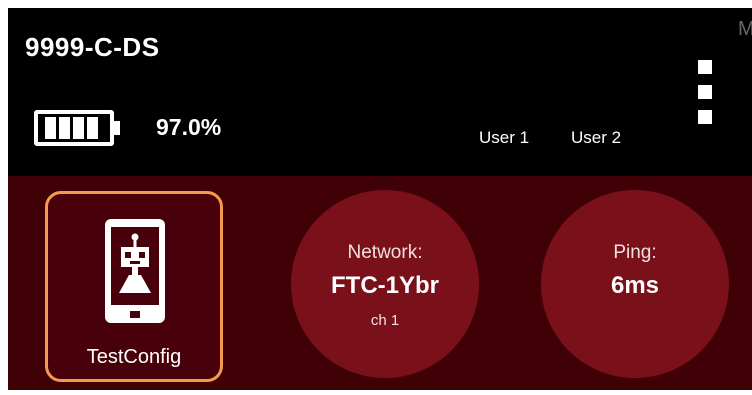 This screenshot has height=395, width=752. What do you see at coordinates (385, 252) in the screenshot?
I see `network-label: Network:` at bounding box center [385, 252].